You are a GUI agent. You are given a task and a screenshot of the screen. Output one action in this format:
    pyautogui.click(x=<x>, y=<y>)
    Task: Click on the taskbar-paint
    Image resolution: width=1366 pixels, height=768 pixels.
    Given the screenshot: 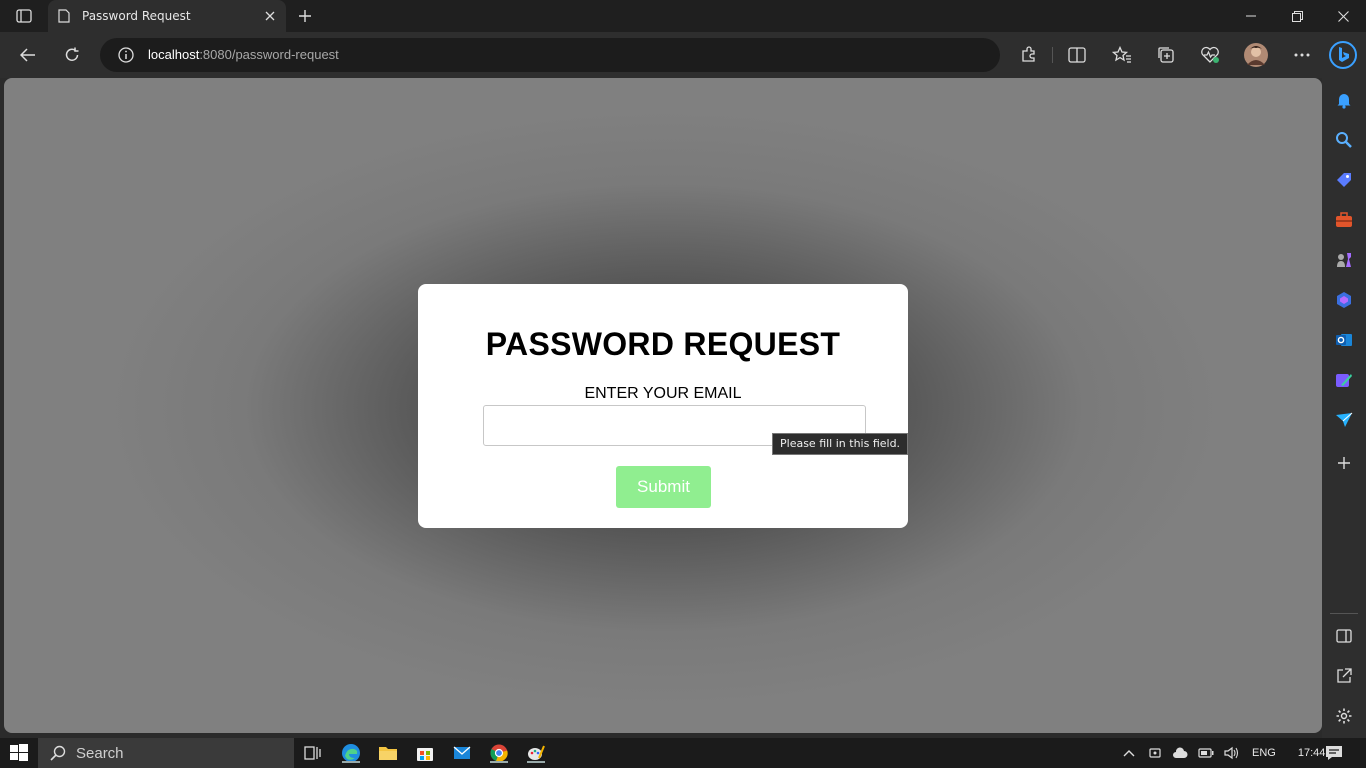 What is the action you would take?
    pyautogui.click(x=536, y=753)
    